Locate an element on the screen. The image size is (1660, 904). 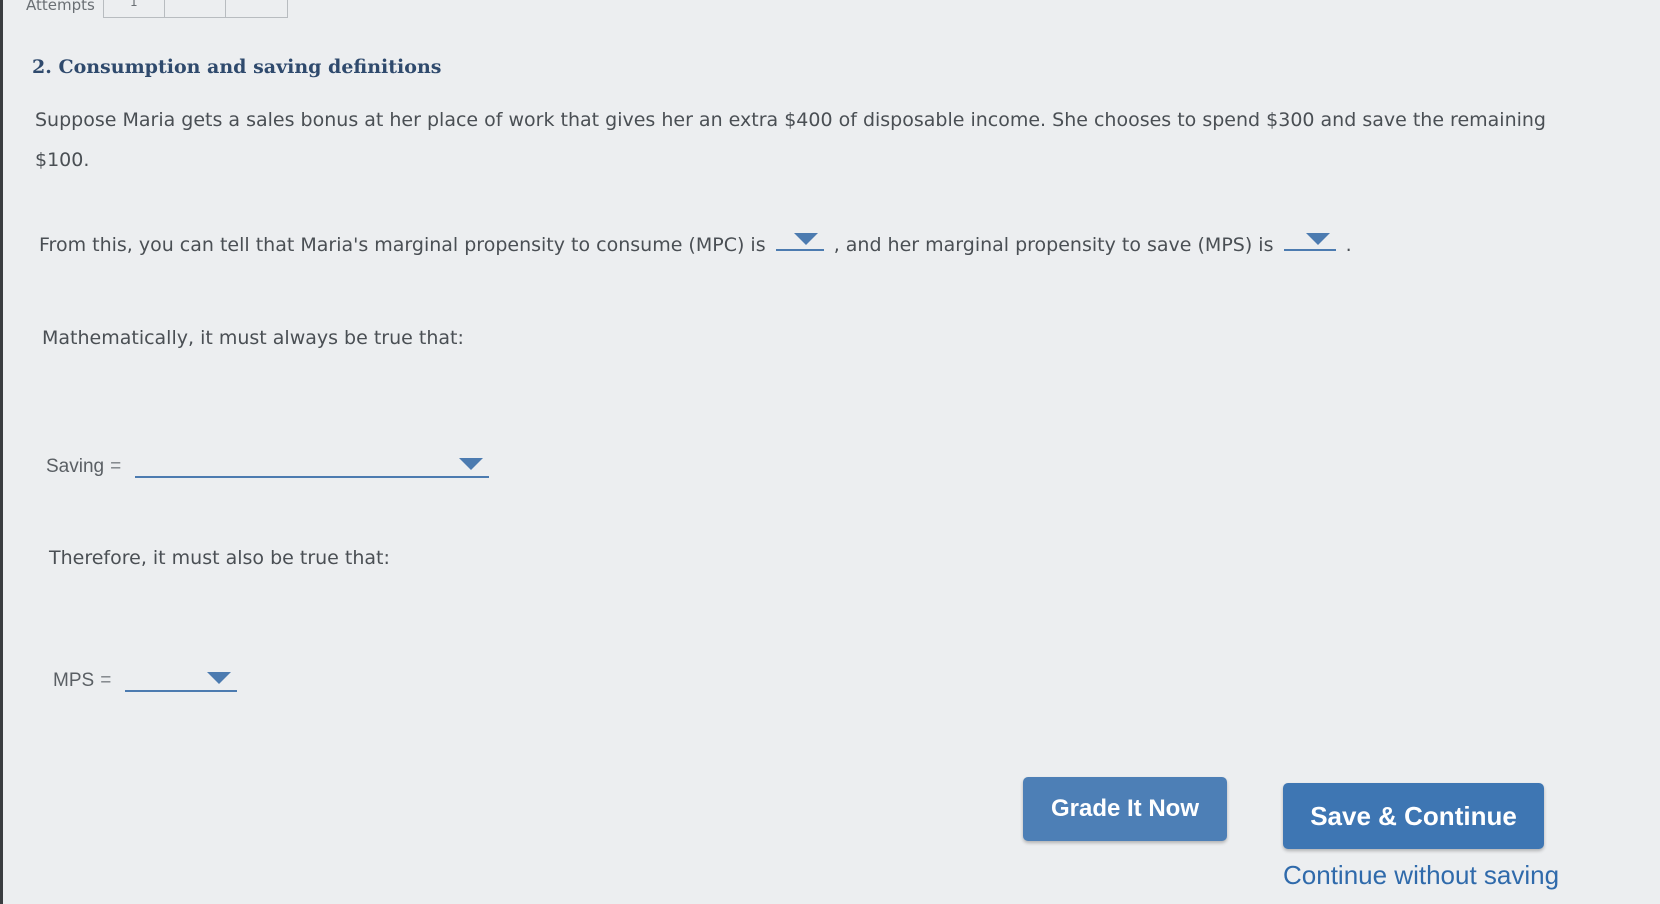
save-and-continue-button: Save & Continue is located at coordinates (1413, 816).